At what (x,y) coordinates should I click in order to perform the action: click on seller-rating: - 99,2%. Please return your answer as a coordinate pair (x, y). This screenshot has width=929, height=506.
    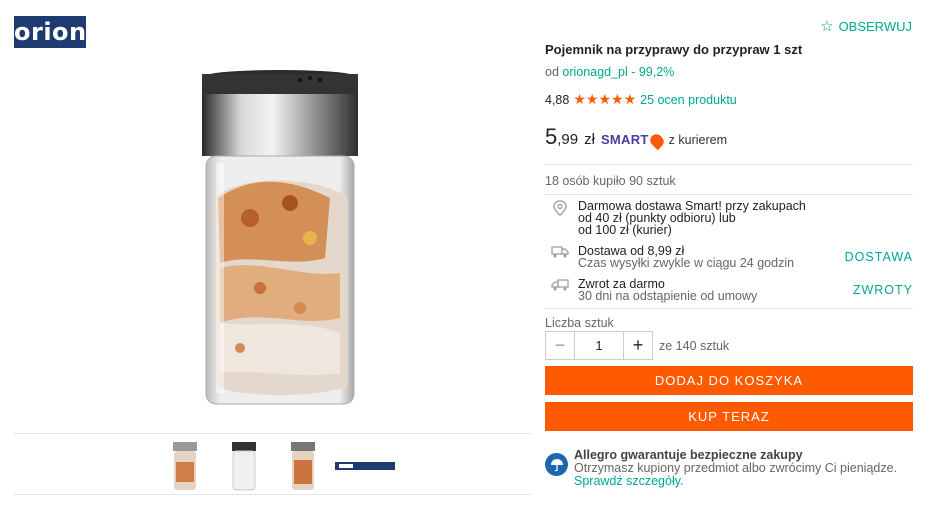
    Looking at the image, I should click on (652, 72).